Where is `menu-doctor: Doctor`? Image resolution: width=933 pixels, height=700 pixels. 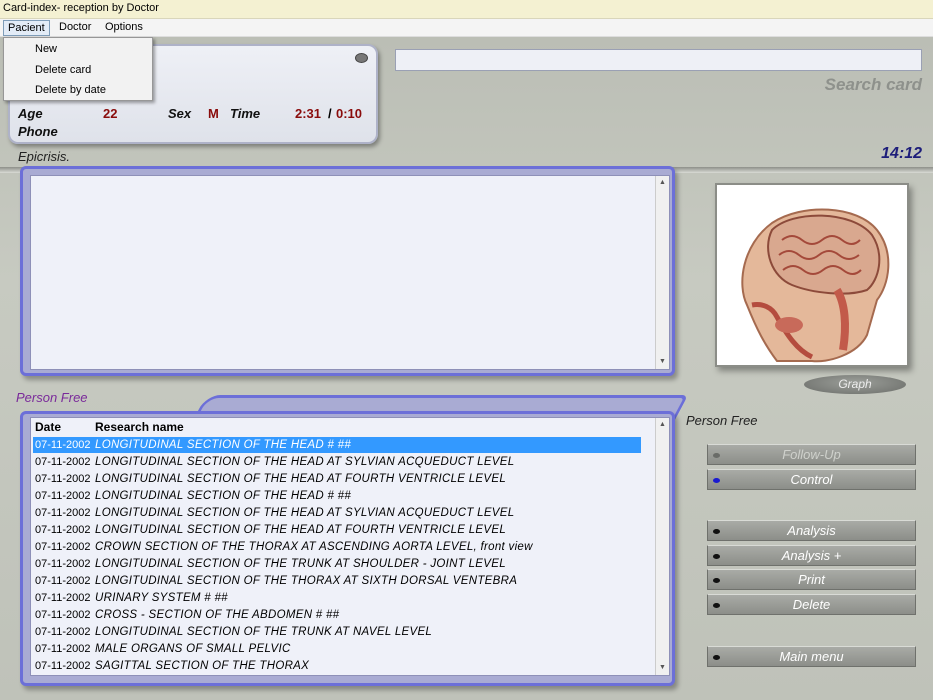 menu-doctor: Doctor is located at coordinates (75, 28).